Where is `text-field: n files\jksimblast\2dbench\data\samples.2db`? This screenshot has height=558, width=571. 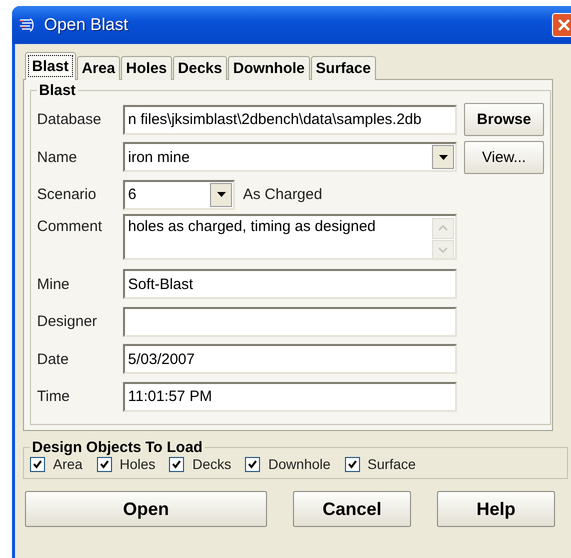 text-field: n files\jksimblast\2dbench\data\samples.2db is located at coordinates (290, 119).